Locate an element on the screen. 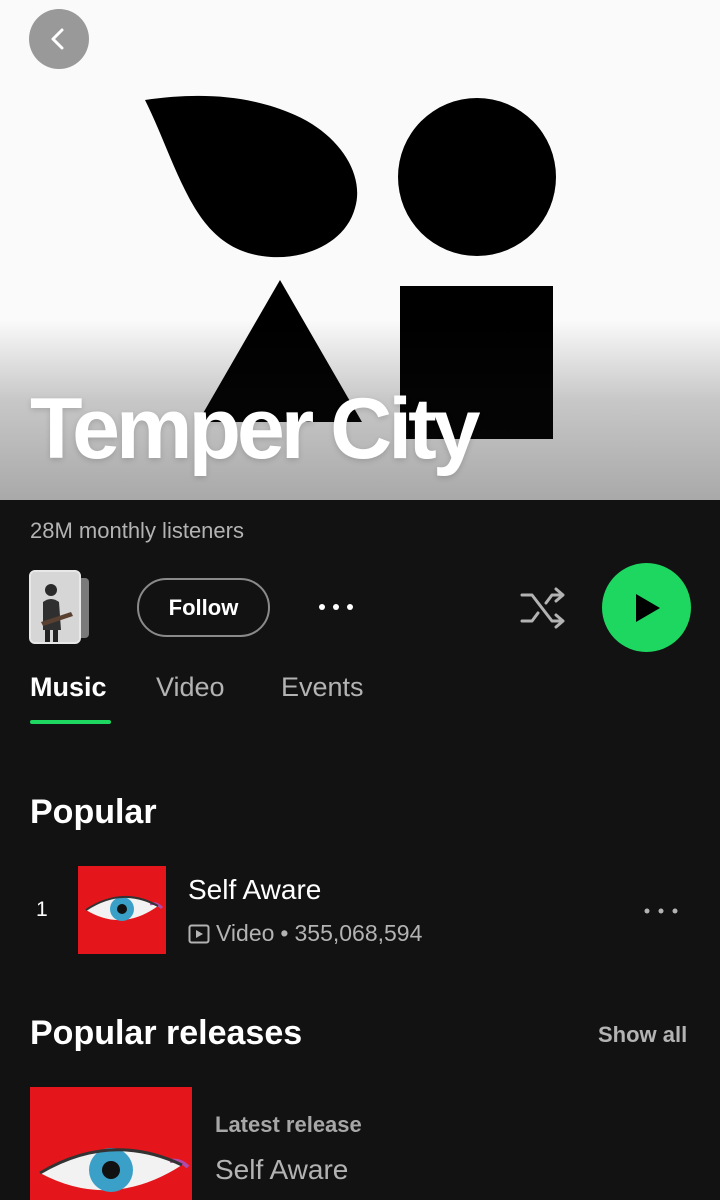 The height and width of the screenshot is (1200, 720). tab-video: Video is located at coordinates (190, 687).